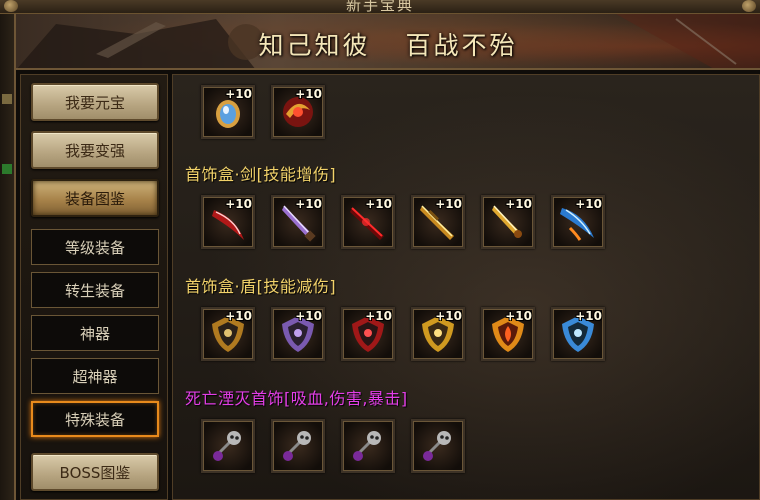 Image resolution: width=760 pixels, height=500 pixels. Describe the element at coordinates (263, 112) in the screenshot. I see `item-row-top: +10 +10` at that location.